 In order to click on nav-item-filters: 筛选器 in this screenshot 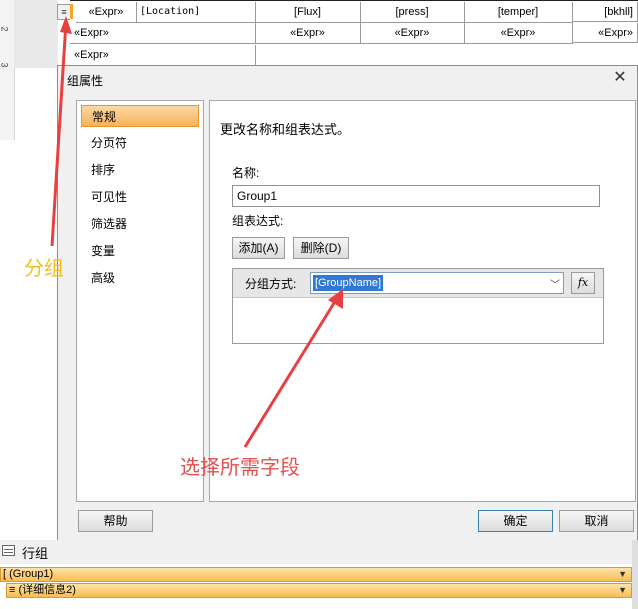, I will do `click(140, 224)`.